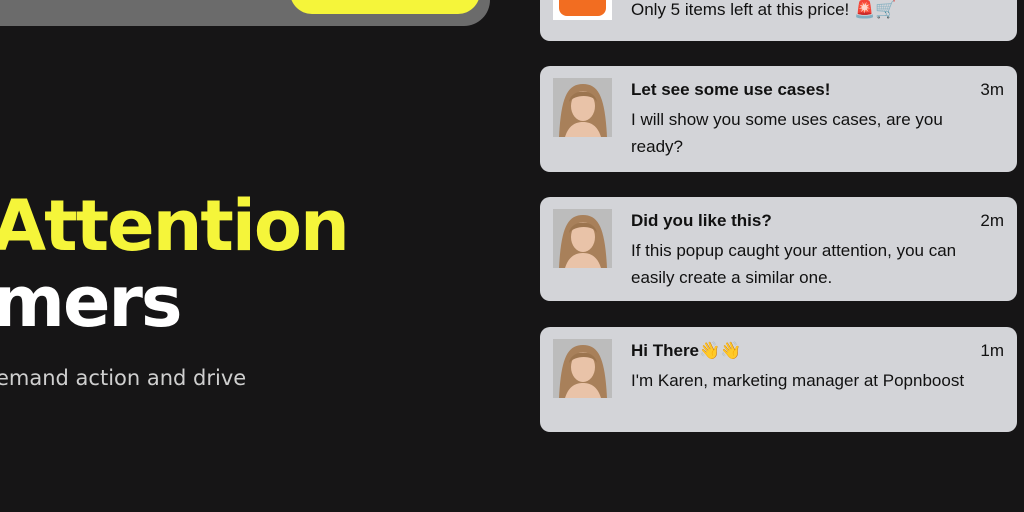  What do you see at coordinates (992, 220) in the screenshot?
I see `notification-time: 2m` at bounding box center [992, 220].